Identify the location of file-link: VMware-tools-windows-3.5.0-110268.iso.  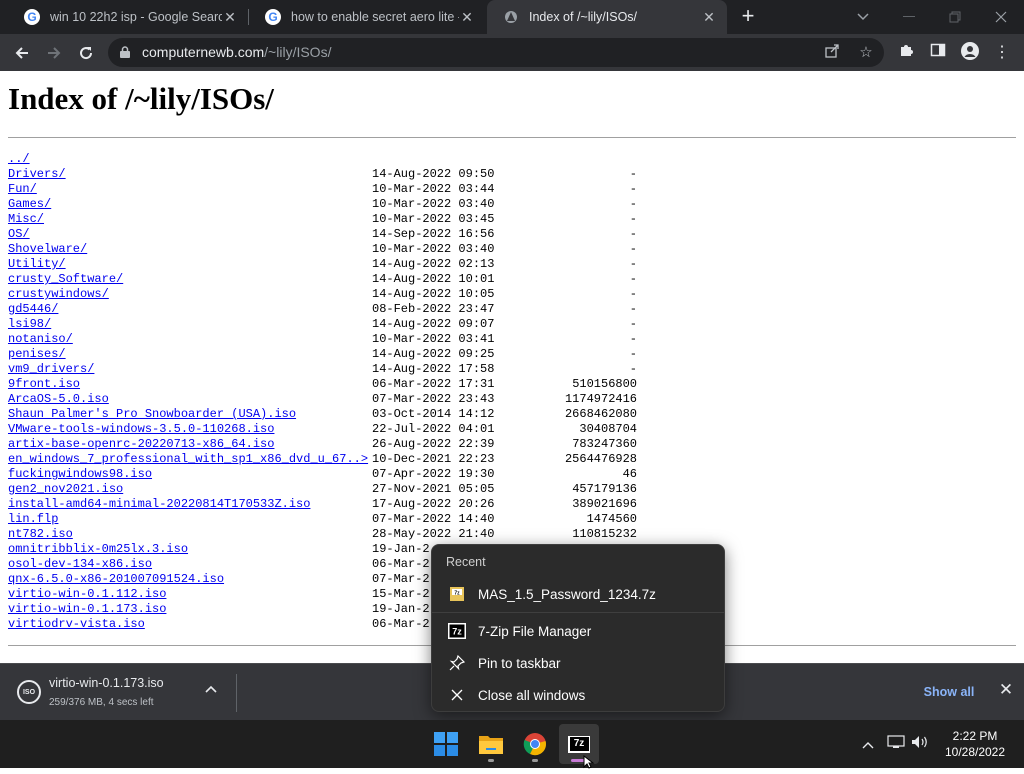
(141, 429).